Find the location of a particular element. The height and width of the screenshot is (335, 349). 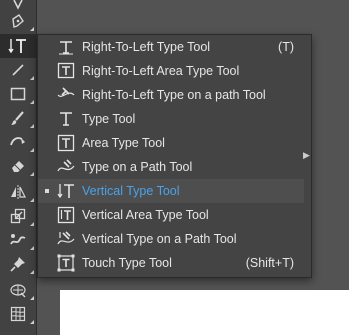

menu-item-label: Vertical Type on a Path Tool is located at coordinates (159, 239).